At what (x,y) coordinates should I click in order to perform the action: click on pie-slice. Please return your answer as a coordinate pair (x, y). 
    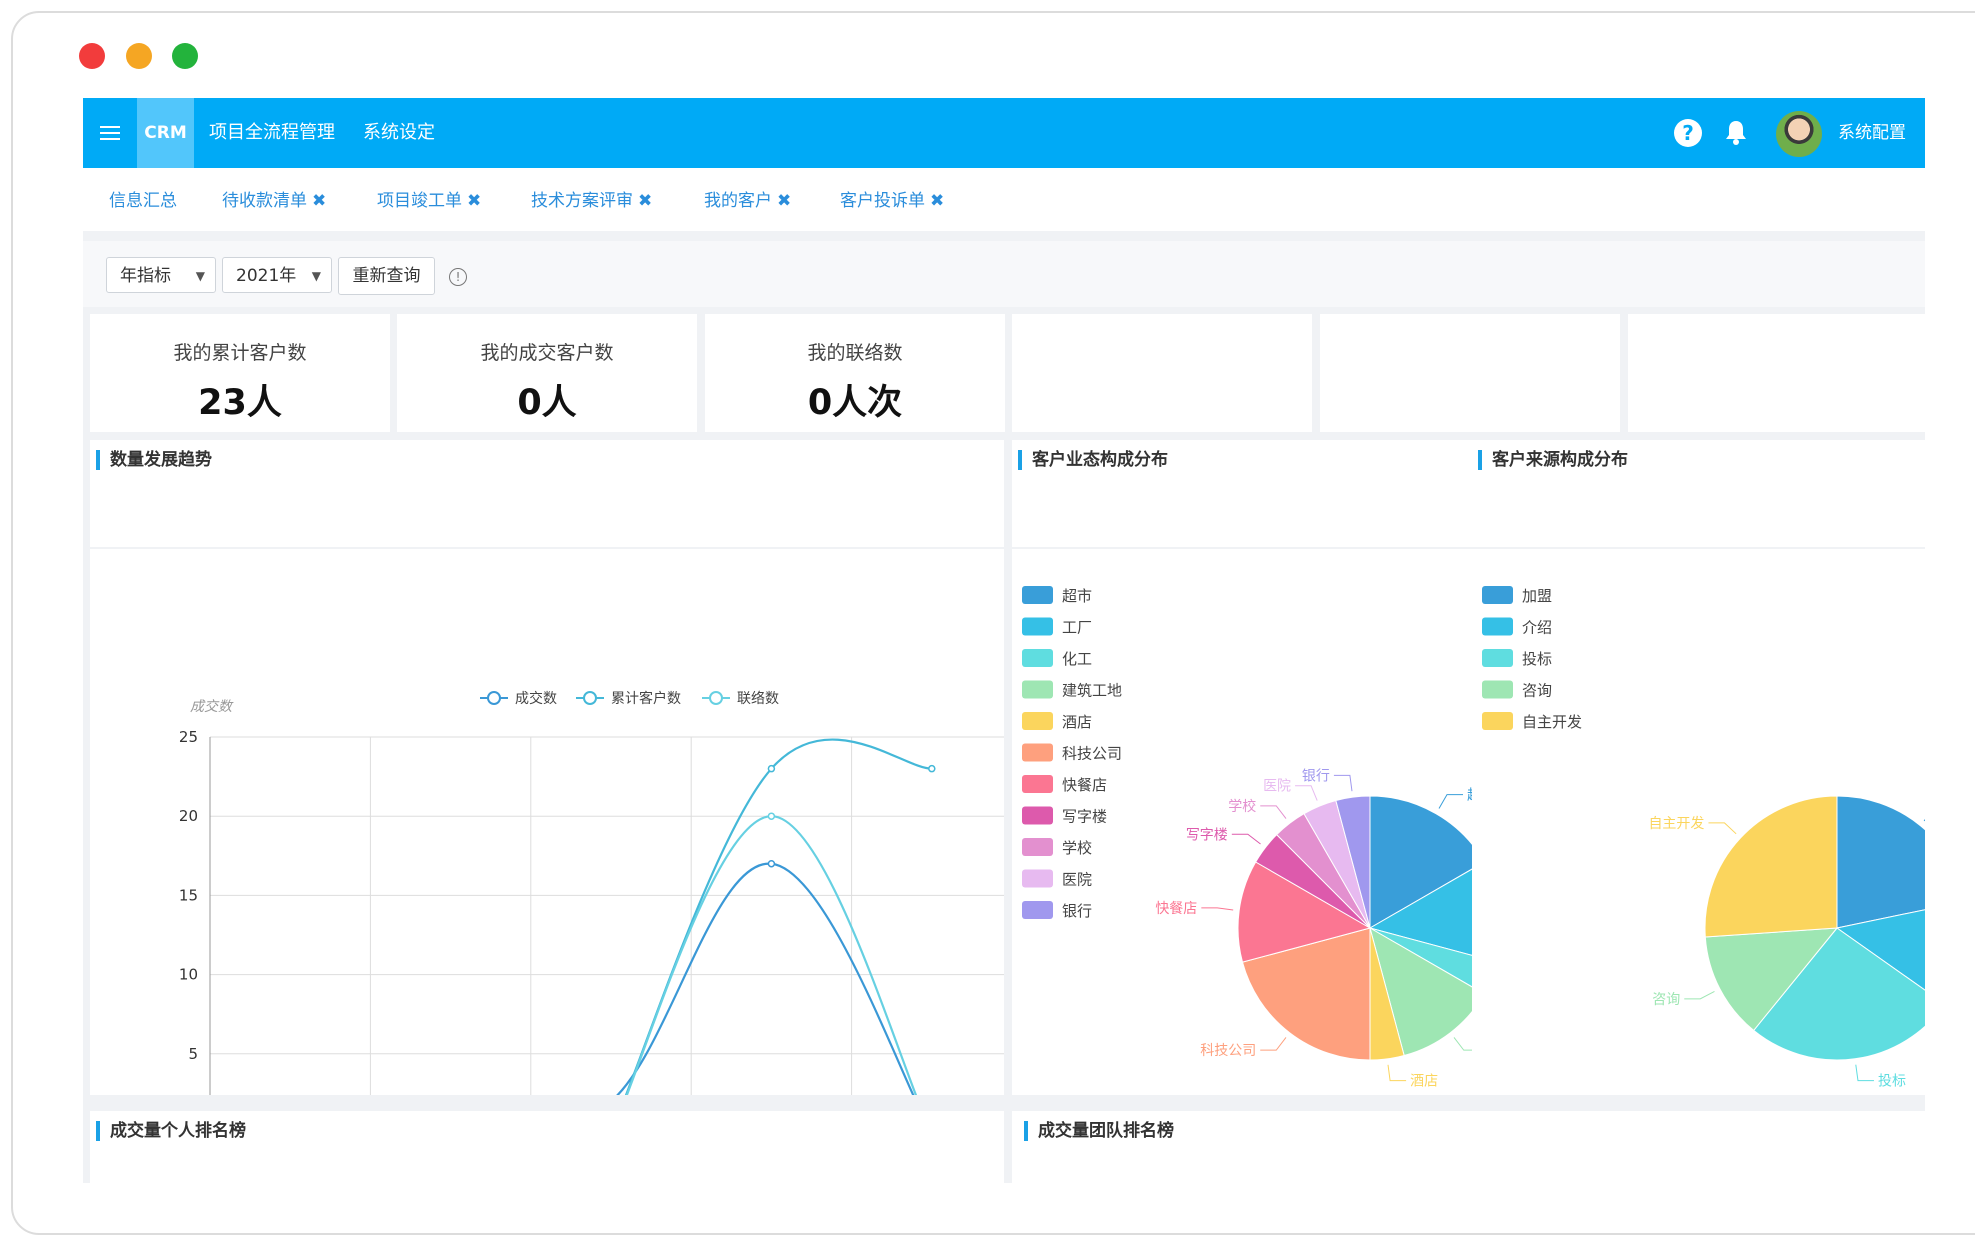
    Looking at the image, I should click on (1880, 862).